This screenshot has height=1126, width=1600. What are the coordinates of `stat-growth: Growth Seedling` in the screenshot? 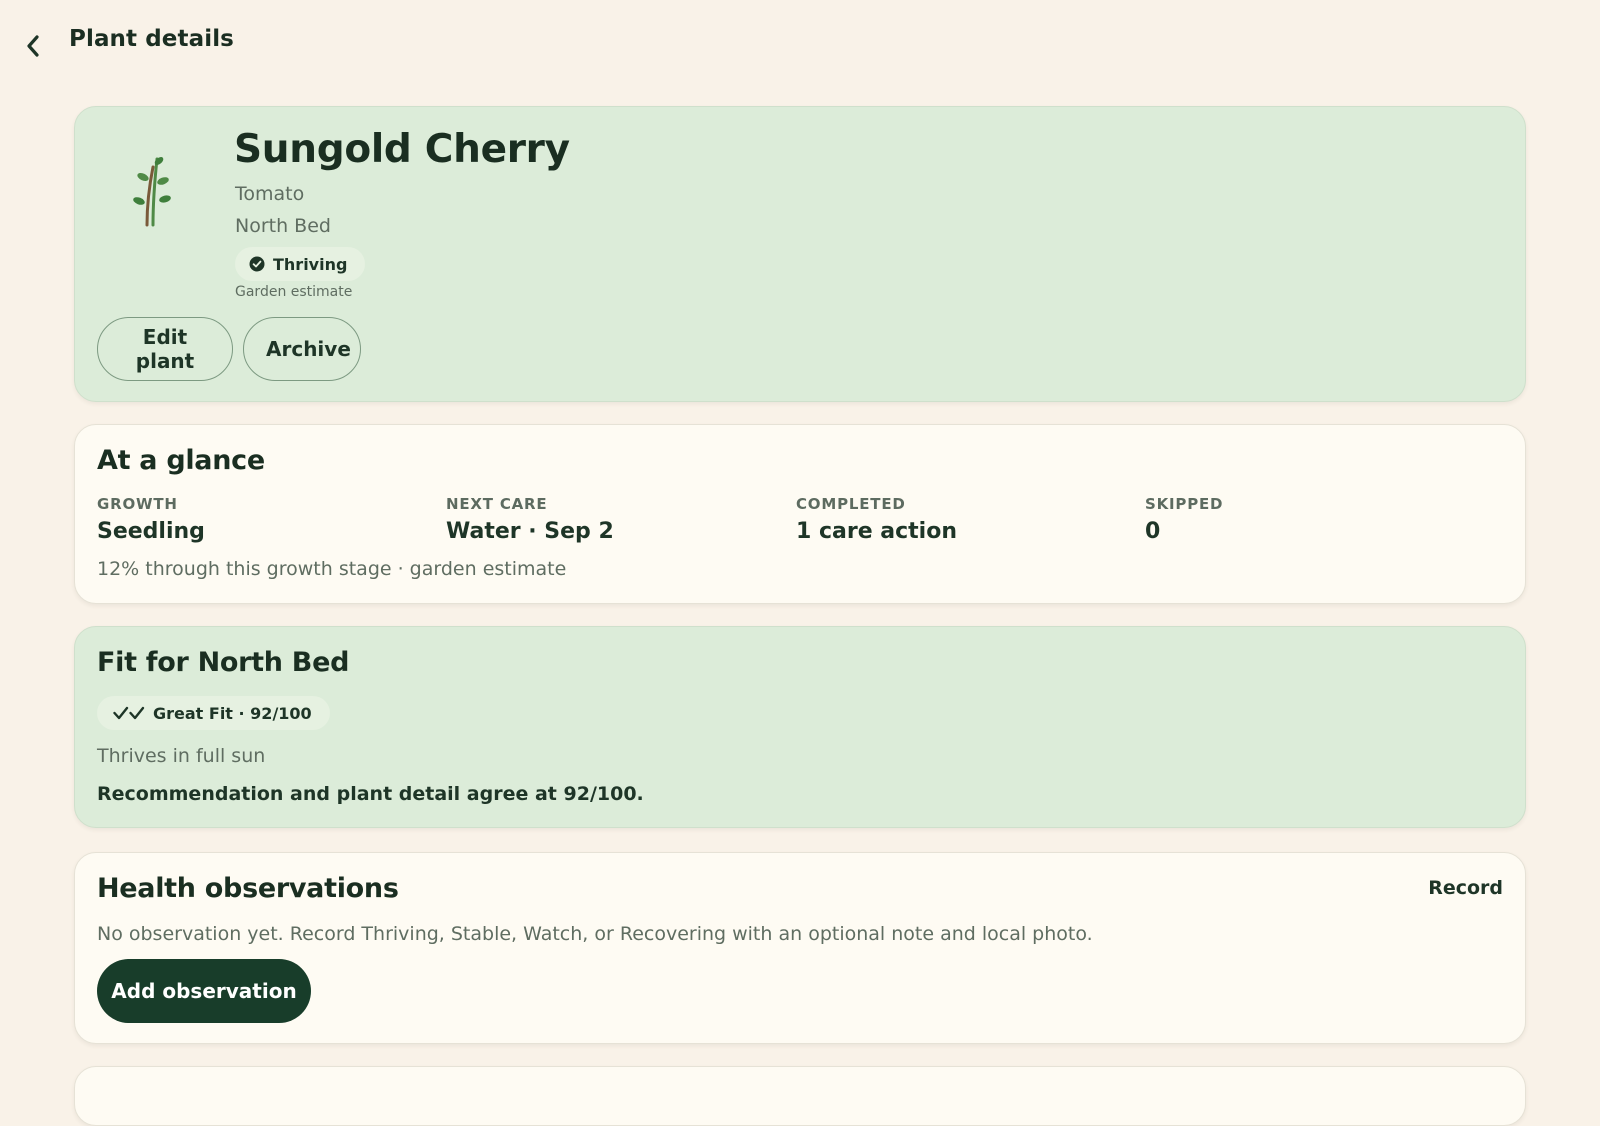 It's located at (151, 519).